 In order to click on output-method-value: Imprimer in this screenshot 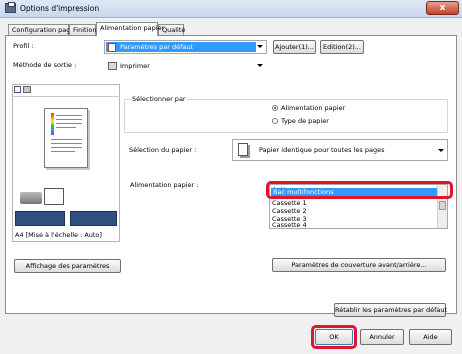, I will do `click(135, 66)`.